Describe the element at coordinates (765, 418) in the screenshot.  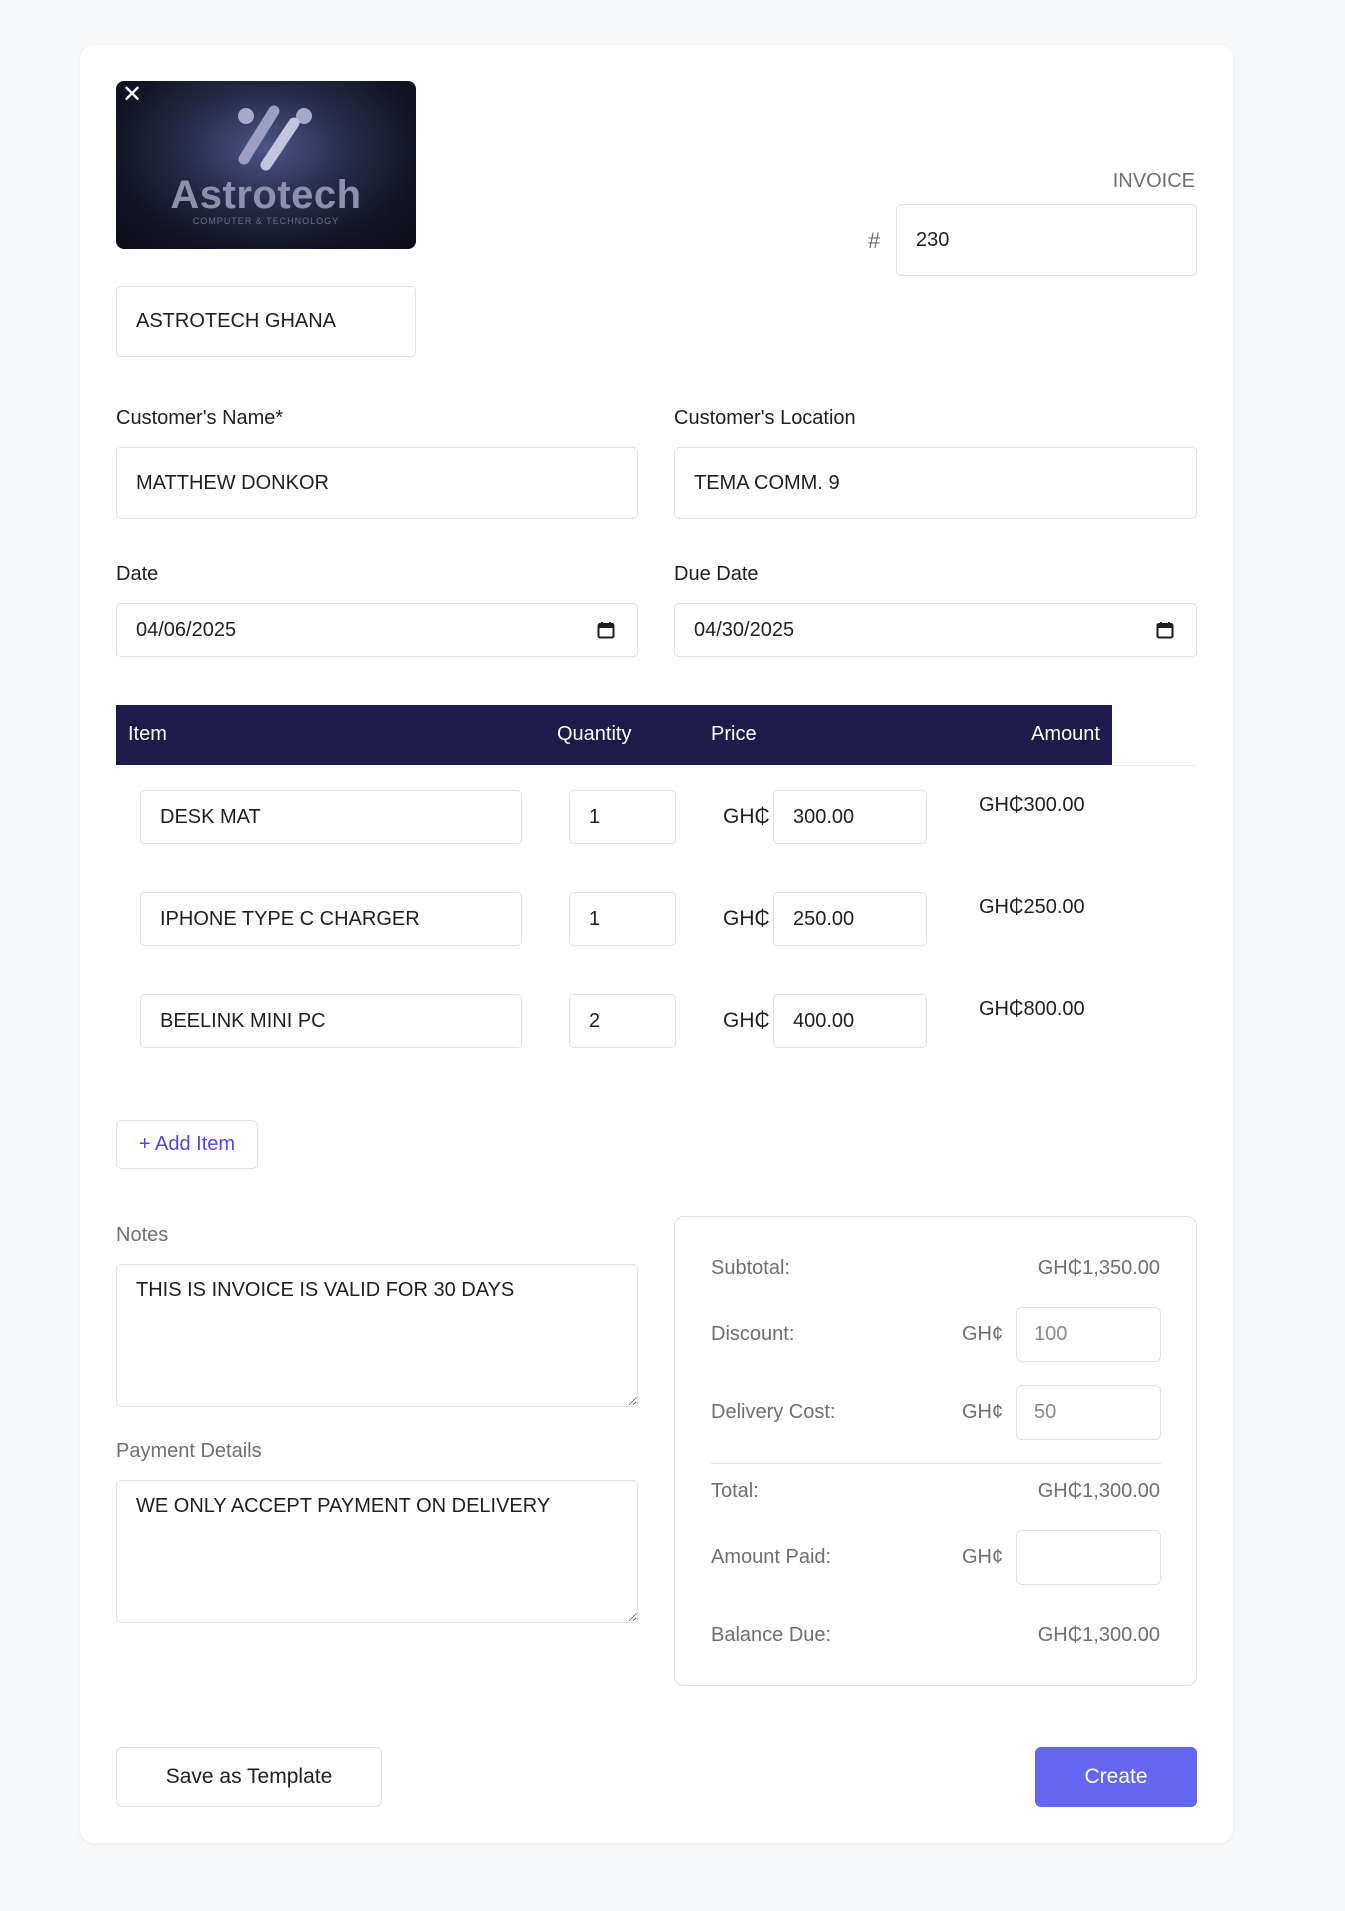
I see `customer-location-label: Customer's Location` at that location.